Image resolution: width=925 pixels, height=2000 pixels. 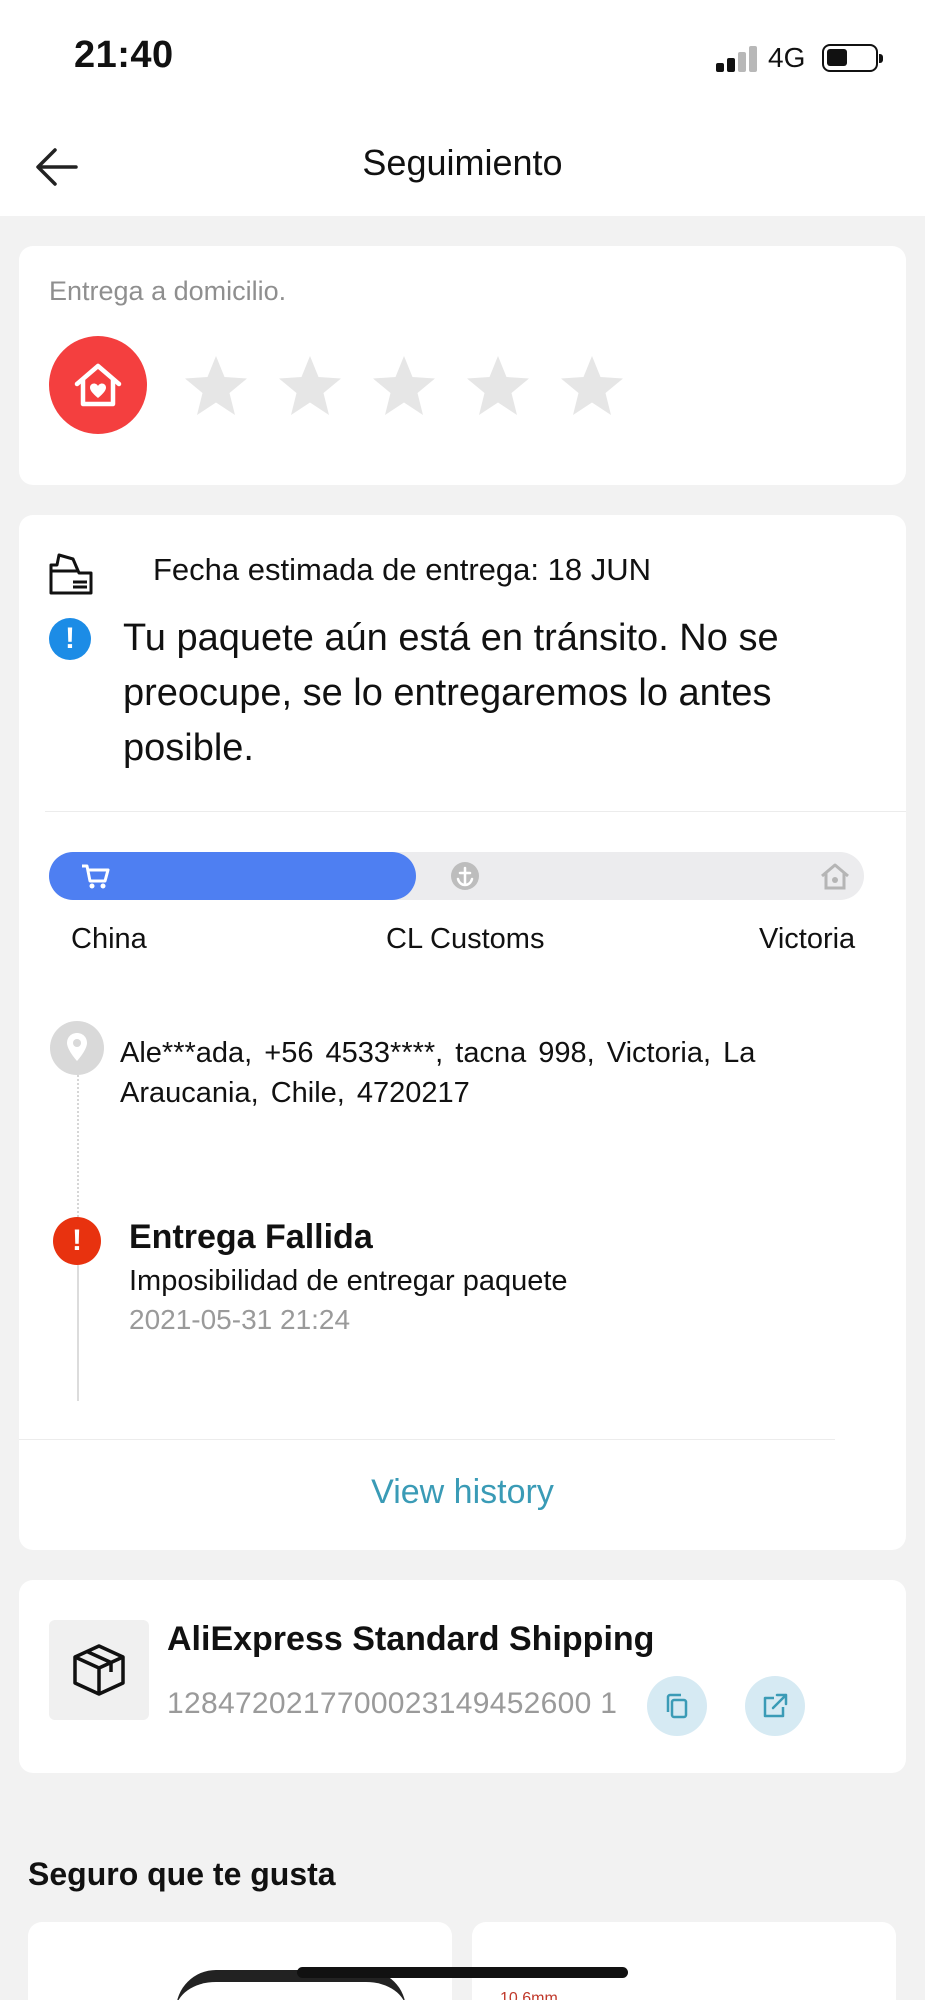 What do you see at coordinates (240, 1961) in the screenshot?
I see `product-card` at bounding box center [240, 1961].